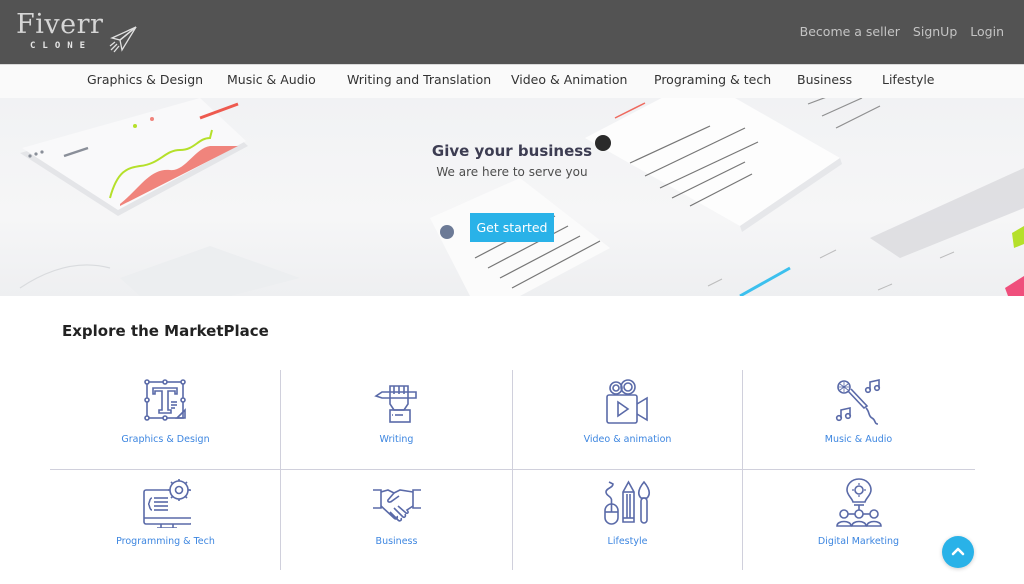 The width and height of the screenshot is (1024, 584). Describe the element at coordinates (908, 79) in the screenshot. I see `nav-lifestyle: Lifestyle` at that location.